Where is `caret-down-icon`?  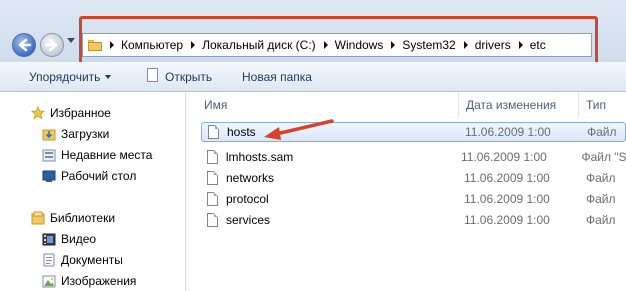
caret-down-icon is located at coordinates (108, 77).